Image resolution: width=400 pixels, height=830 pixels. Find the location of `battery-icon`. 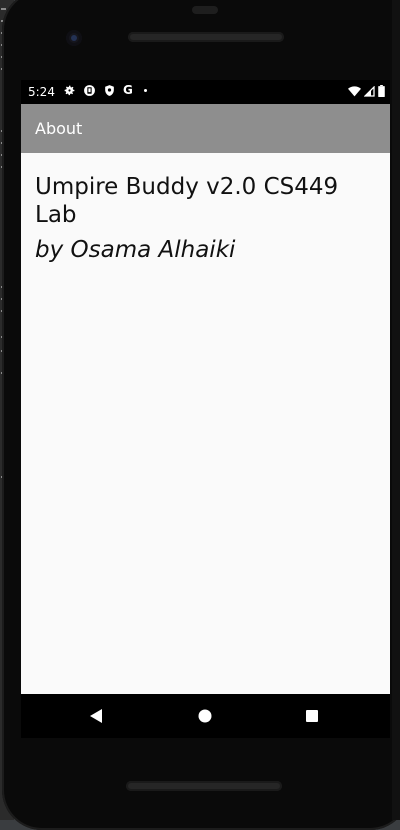

battery-icon is located at coordinates (381, 91).